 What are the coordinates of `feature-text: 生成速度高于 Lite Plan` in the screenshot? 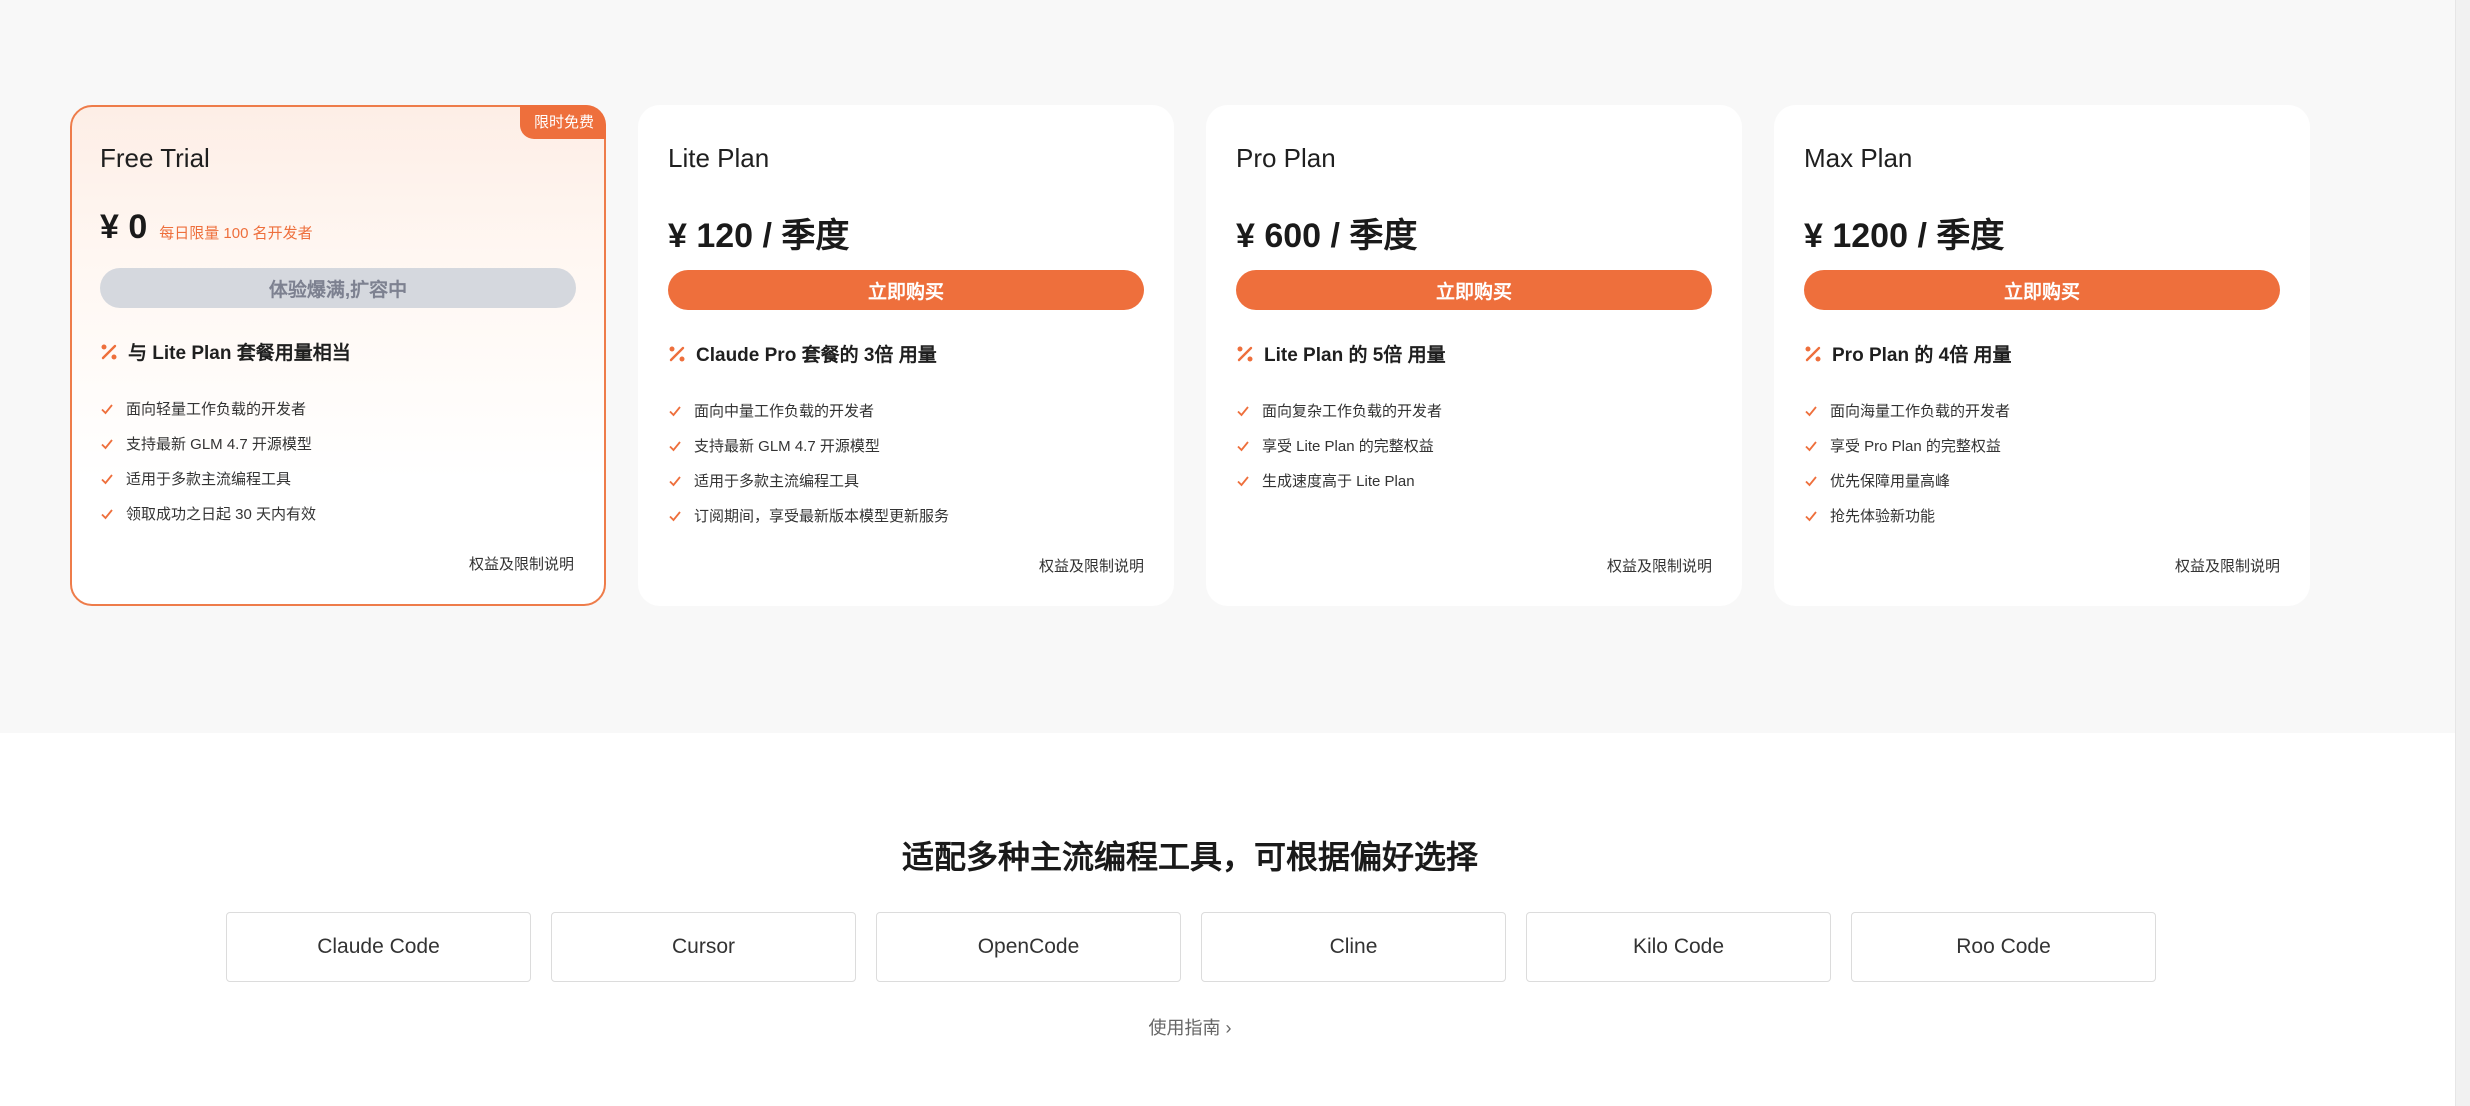 It's located at (1338, 481).